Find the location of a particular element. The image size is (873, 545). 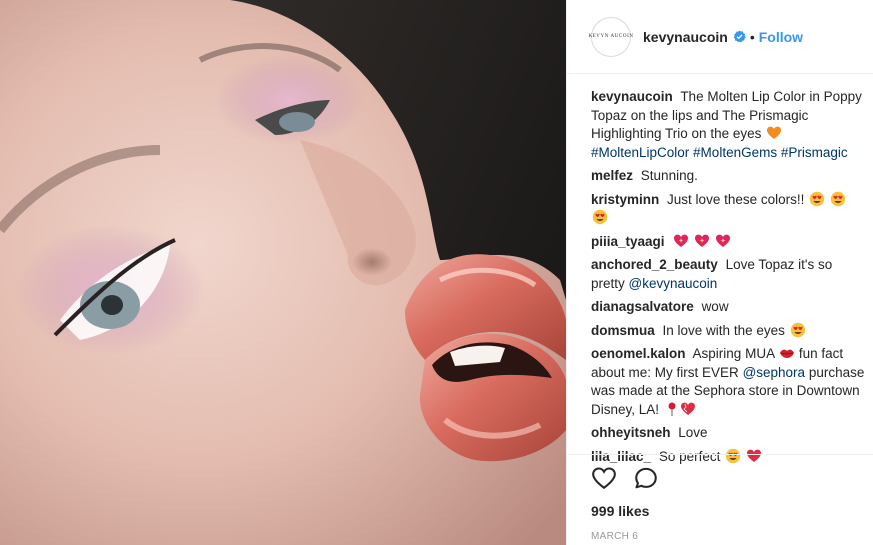

speech-bubble-icon is located at coordinates (646, 478).